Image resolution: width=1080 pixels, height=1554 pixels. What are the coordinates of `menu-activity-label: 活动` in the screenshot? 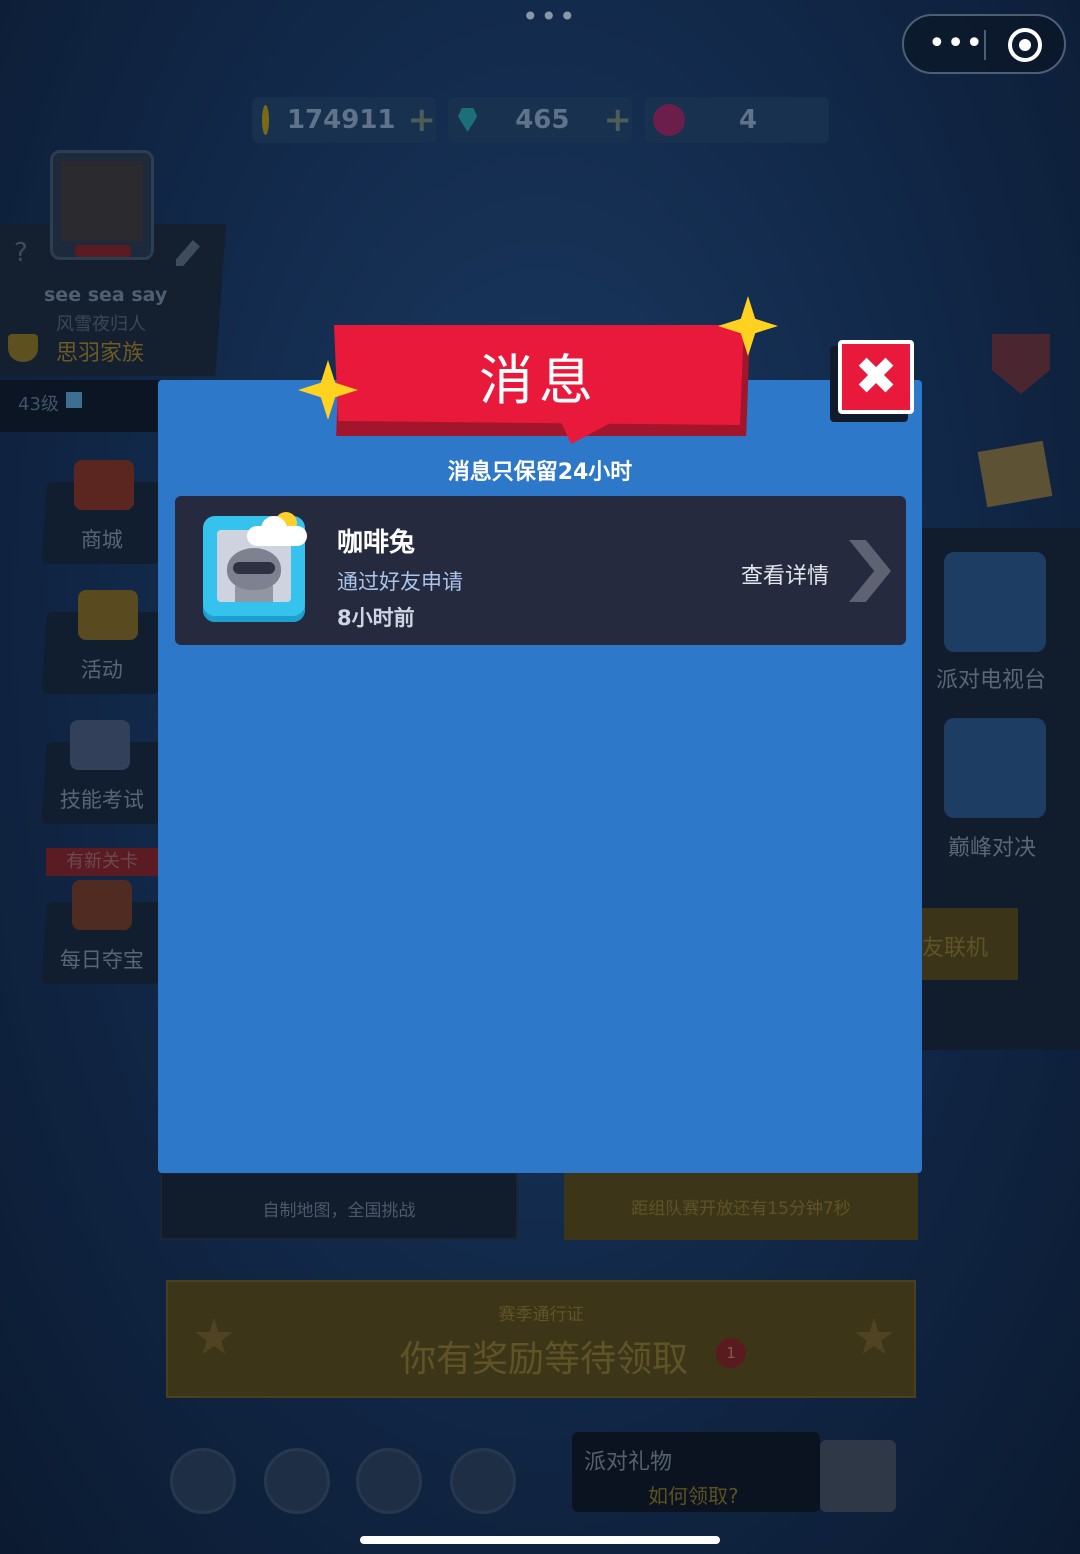 It's located at (101, 670).